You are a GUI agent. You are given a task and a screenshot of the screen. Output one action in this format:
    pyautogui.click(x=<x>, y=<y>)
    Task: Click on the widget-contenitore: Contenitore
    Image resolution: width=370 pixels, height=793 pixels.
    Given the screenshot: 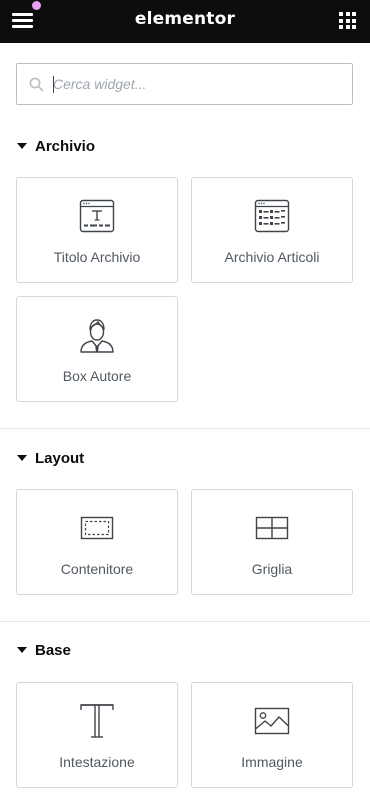 What is the action you would take?
    pyautogui.click(x=97, y=542)
    